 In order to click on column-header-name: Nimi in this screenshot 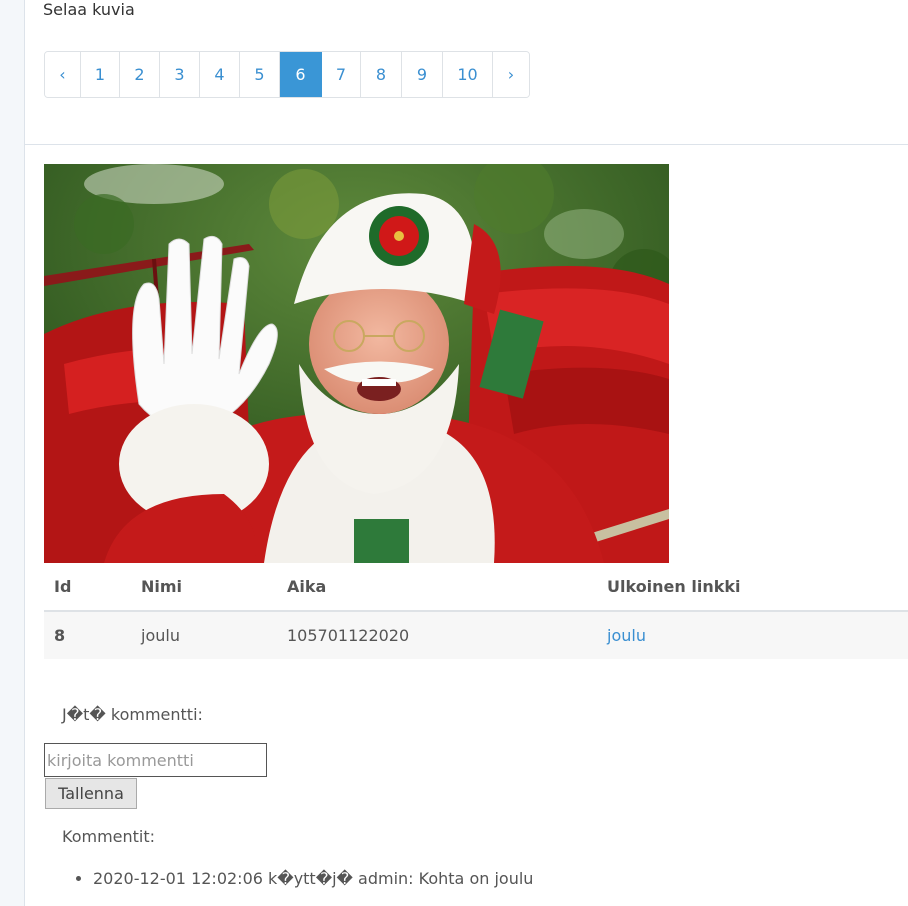, I will do `click(204, 587)`.